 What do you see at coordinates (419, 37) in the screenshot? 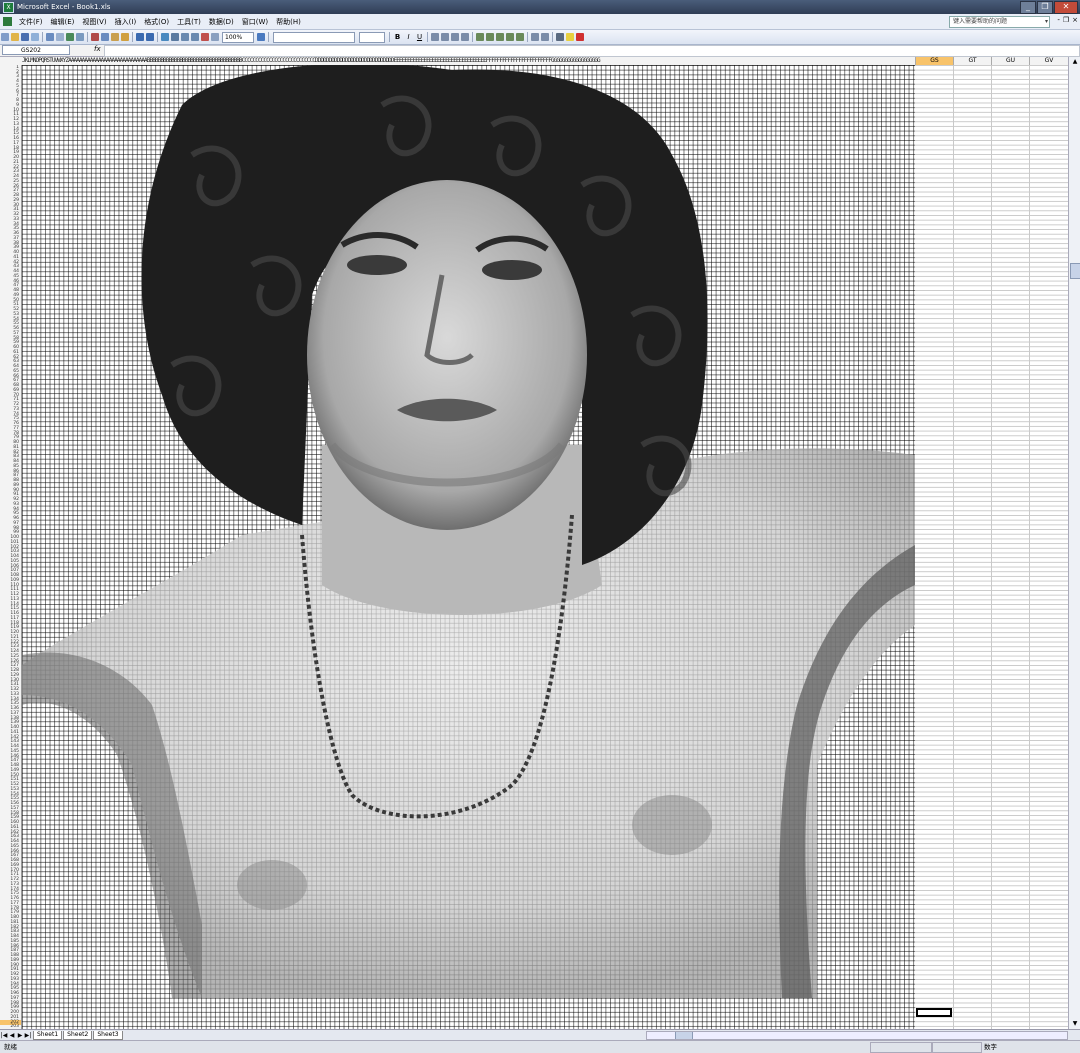
I see `underline-button: U` at bounding box center [419, 37].